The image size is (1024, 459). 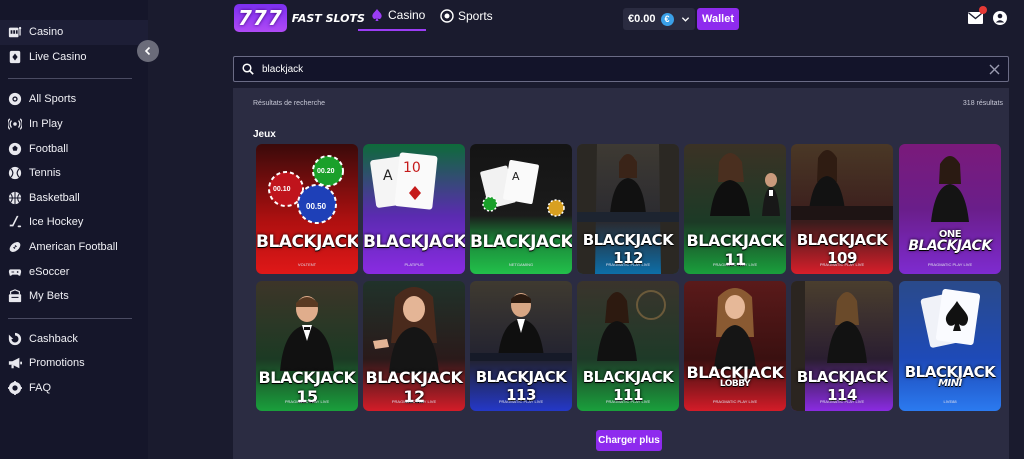 I want to click on sidebar-item-casino: Casino, so click(x=74, y=32).